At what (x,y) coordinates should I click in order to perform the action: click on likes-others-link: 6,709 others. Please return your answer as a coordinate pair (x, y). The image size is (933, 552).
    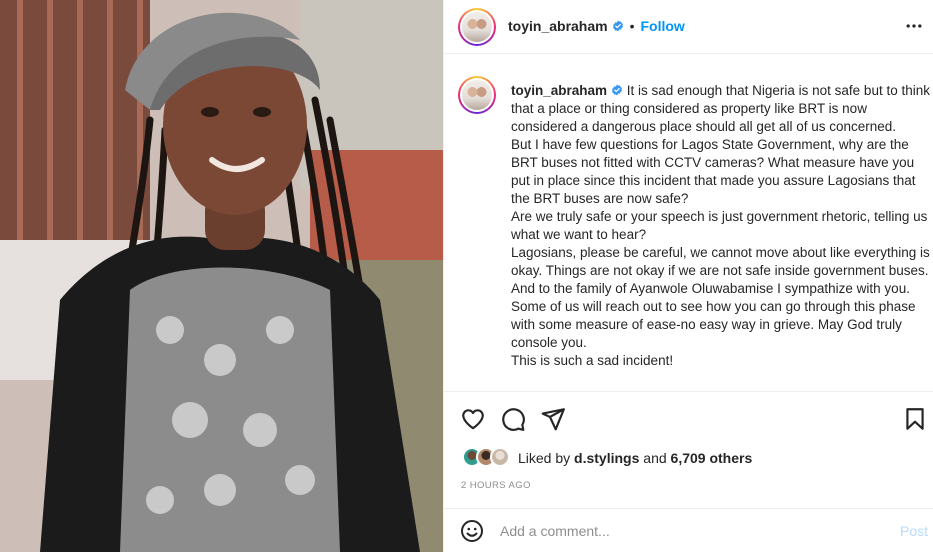
    Looking at the image, I should click on (712, 458).